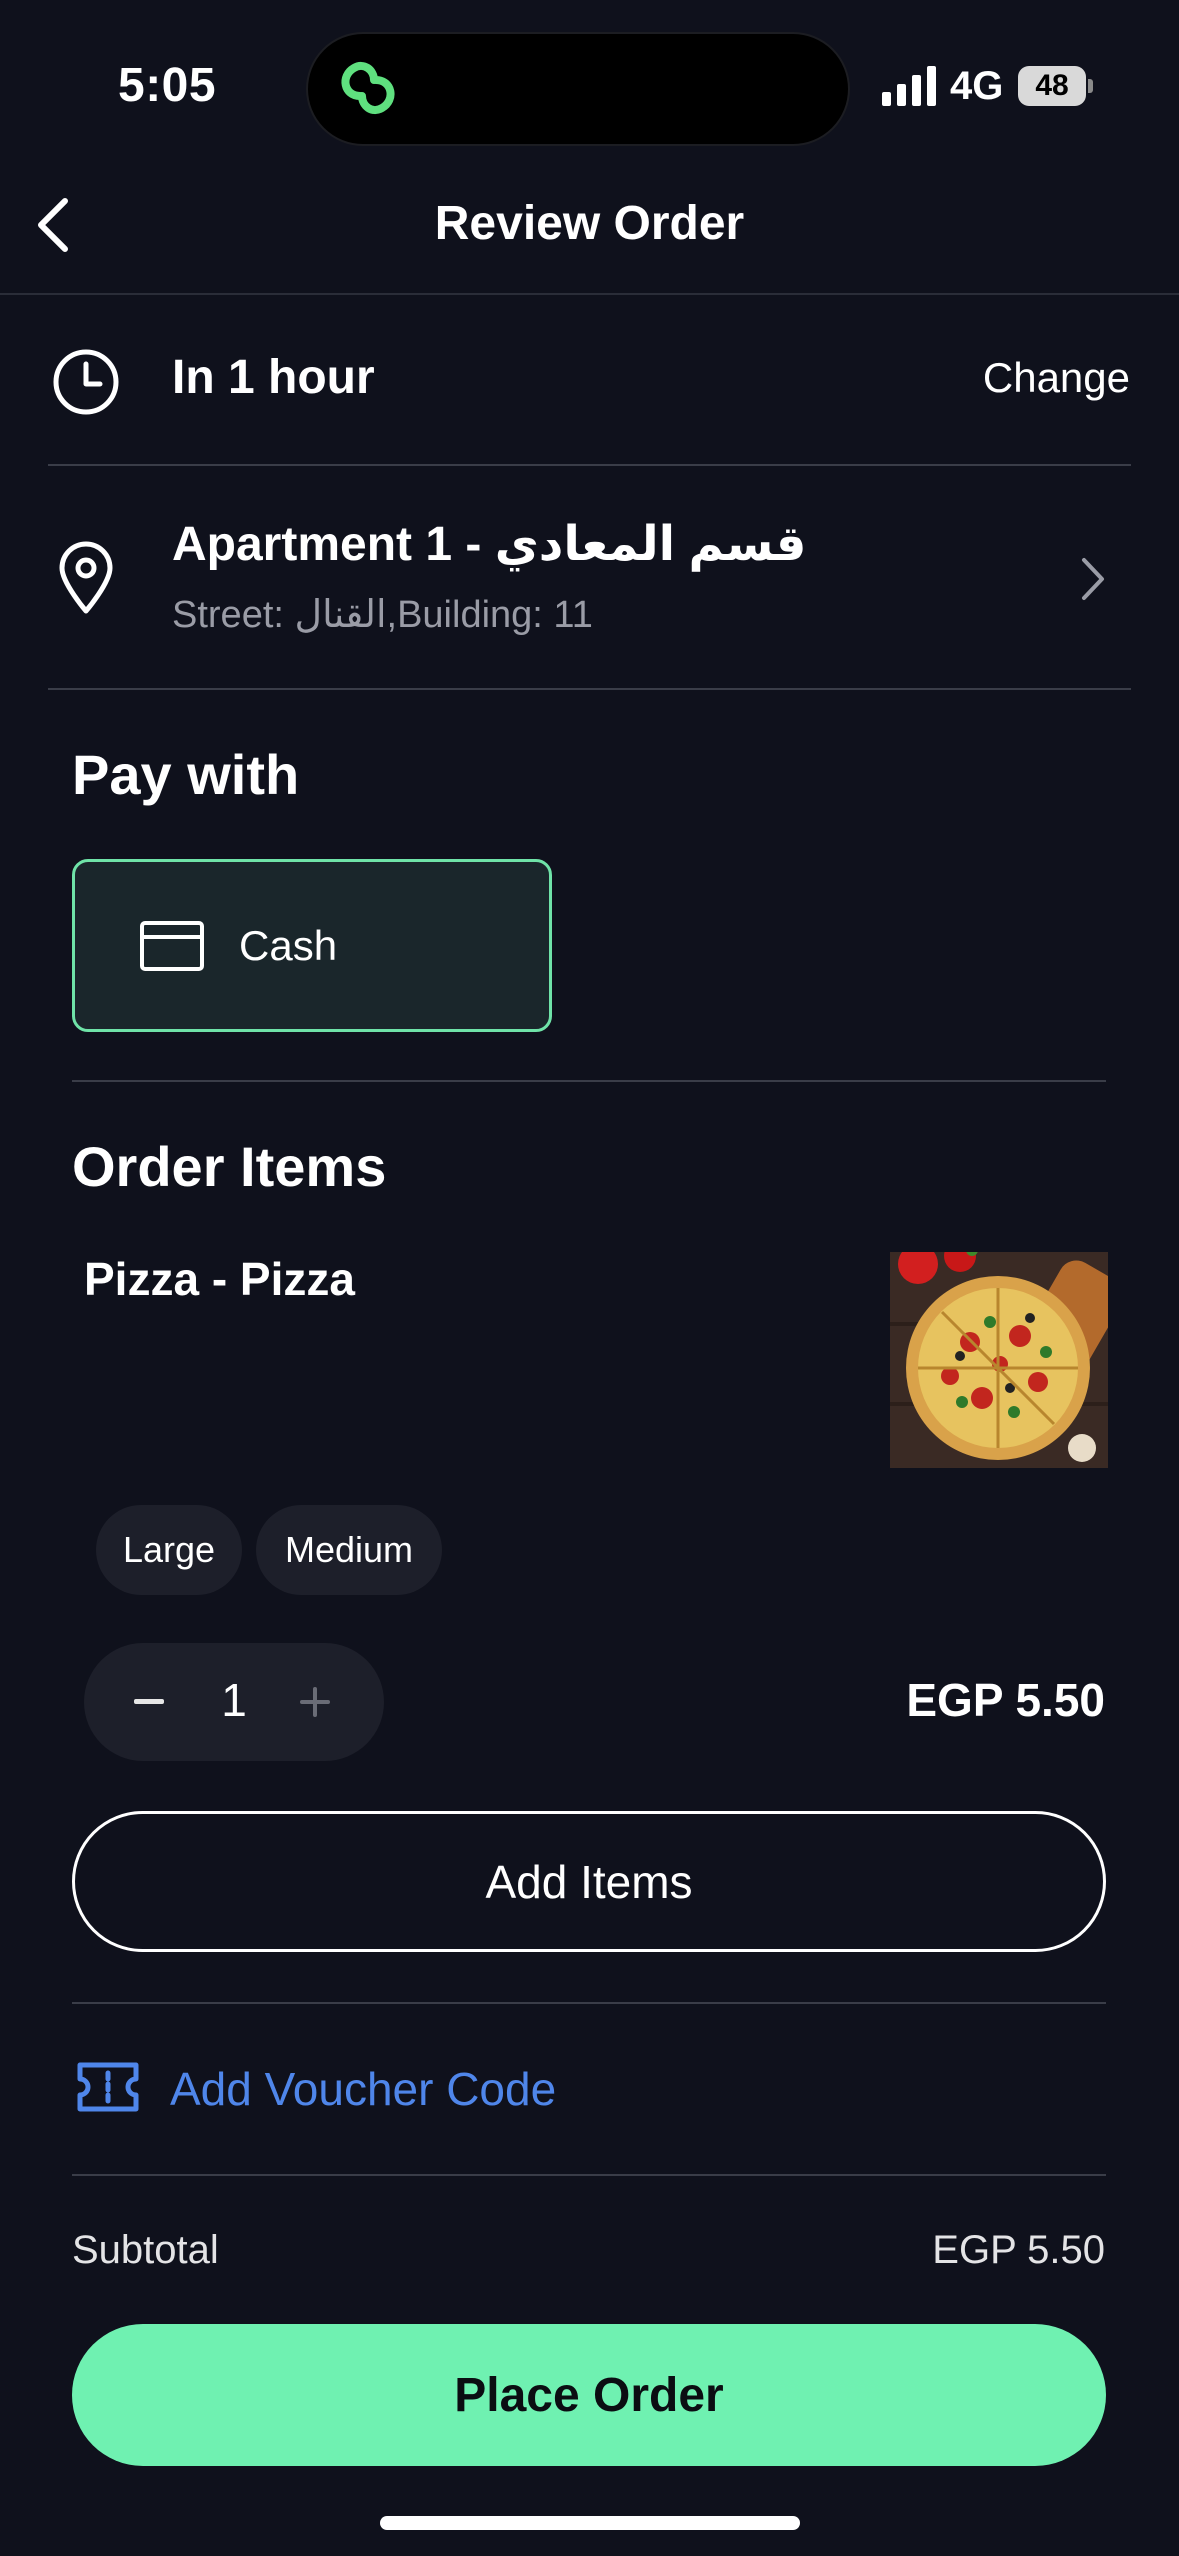 The width and height of the screenshot is (1179, 2556). Describe the element at coordinates (108, 2087) in the screenshot. I see `ticket-icon` at that location.